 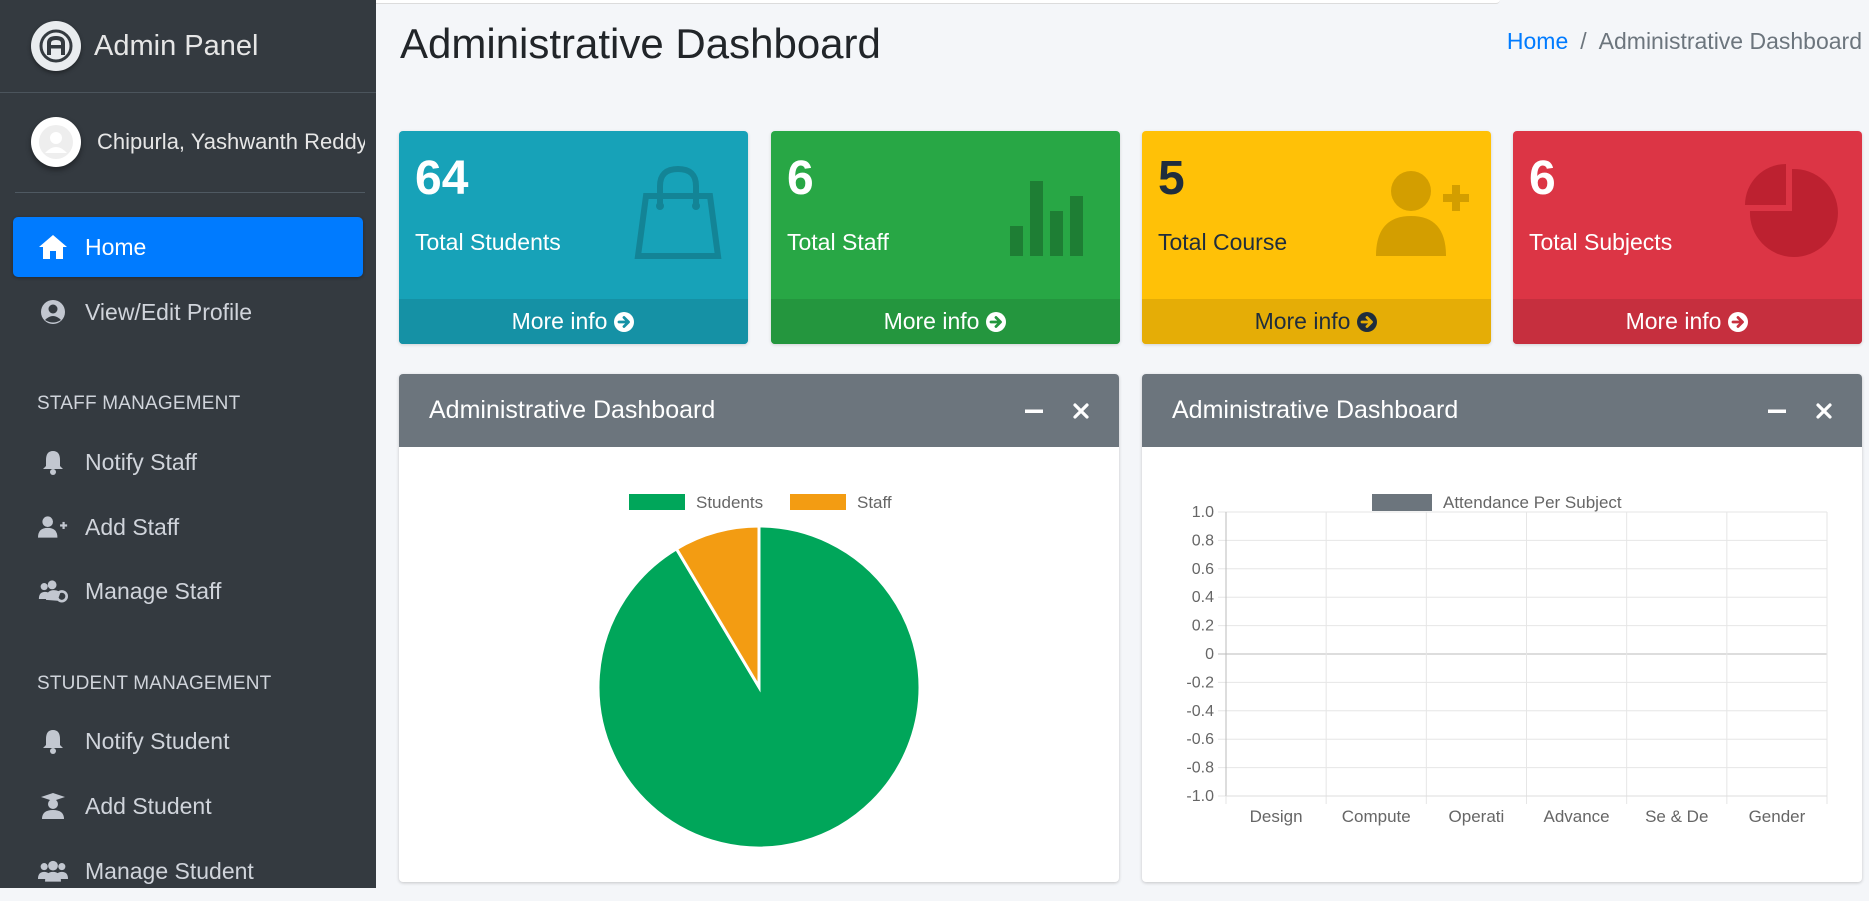 What do you see at coordinates (53, 871) in the screenshot?
I see `users-icon` at bounding box center [53, 871].